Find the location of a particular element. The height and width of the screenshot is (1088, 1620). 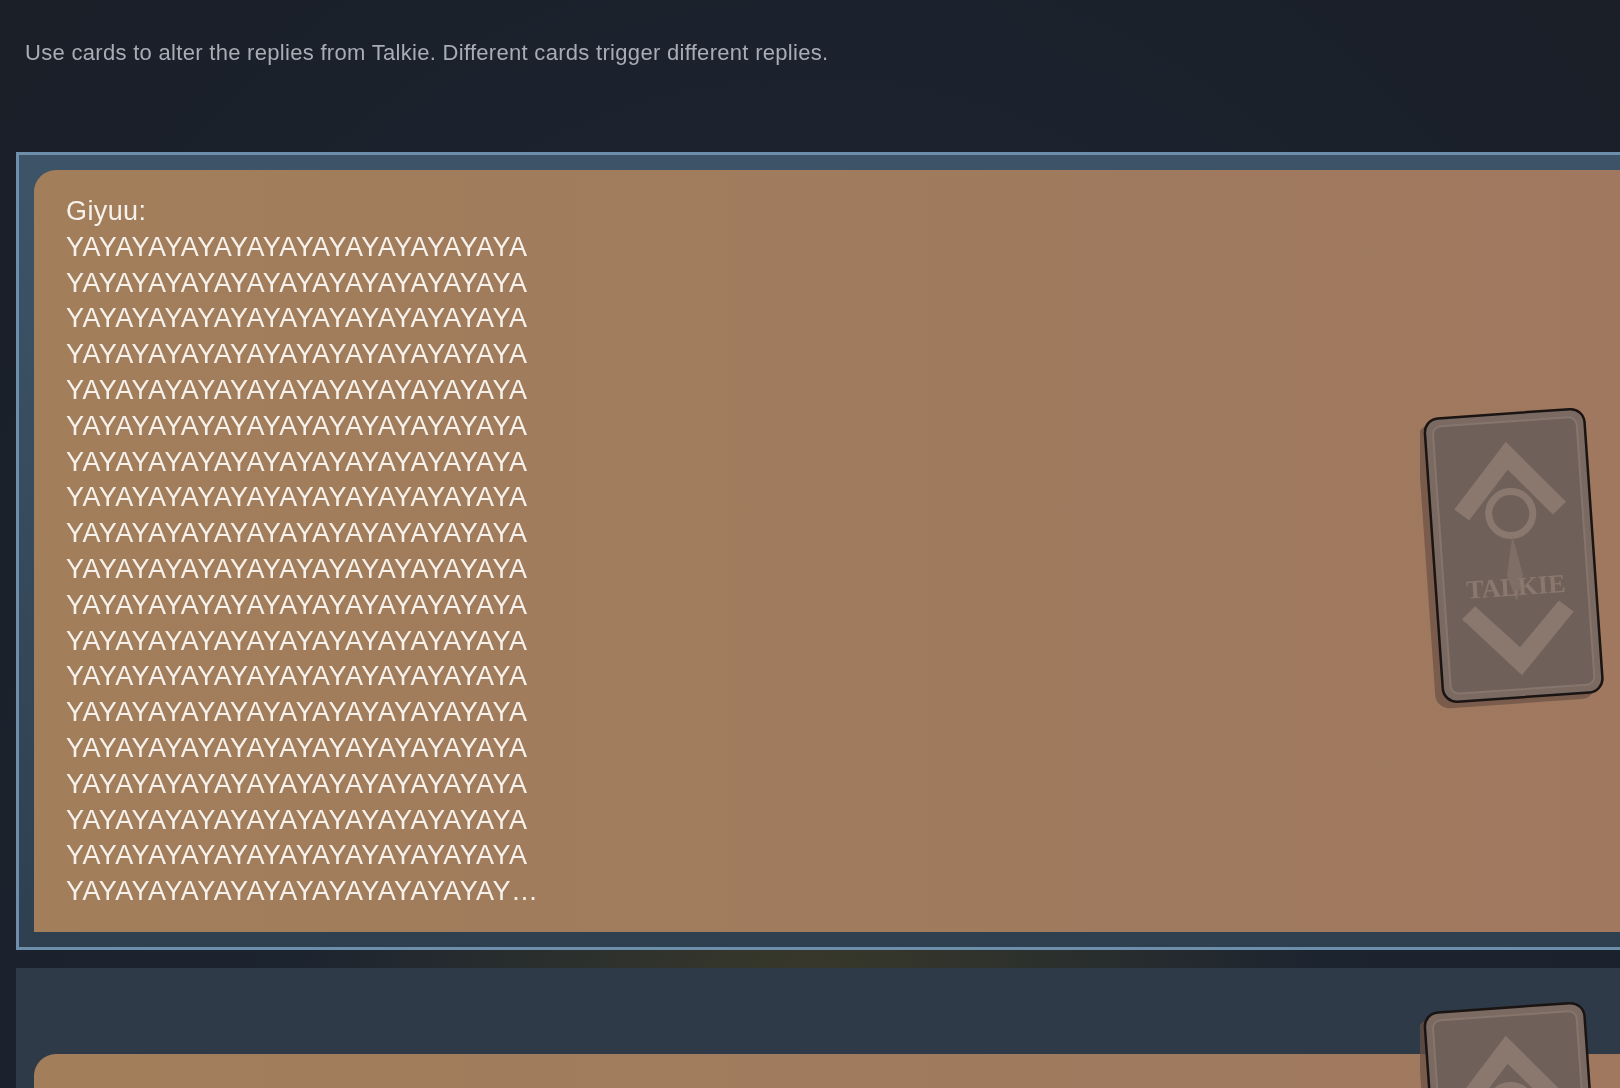

description-text: Use cards to alter the replies from Talkie. Different cards trigger different replies. is located at coordinates (427, 53).